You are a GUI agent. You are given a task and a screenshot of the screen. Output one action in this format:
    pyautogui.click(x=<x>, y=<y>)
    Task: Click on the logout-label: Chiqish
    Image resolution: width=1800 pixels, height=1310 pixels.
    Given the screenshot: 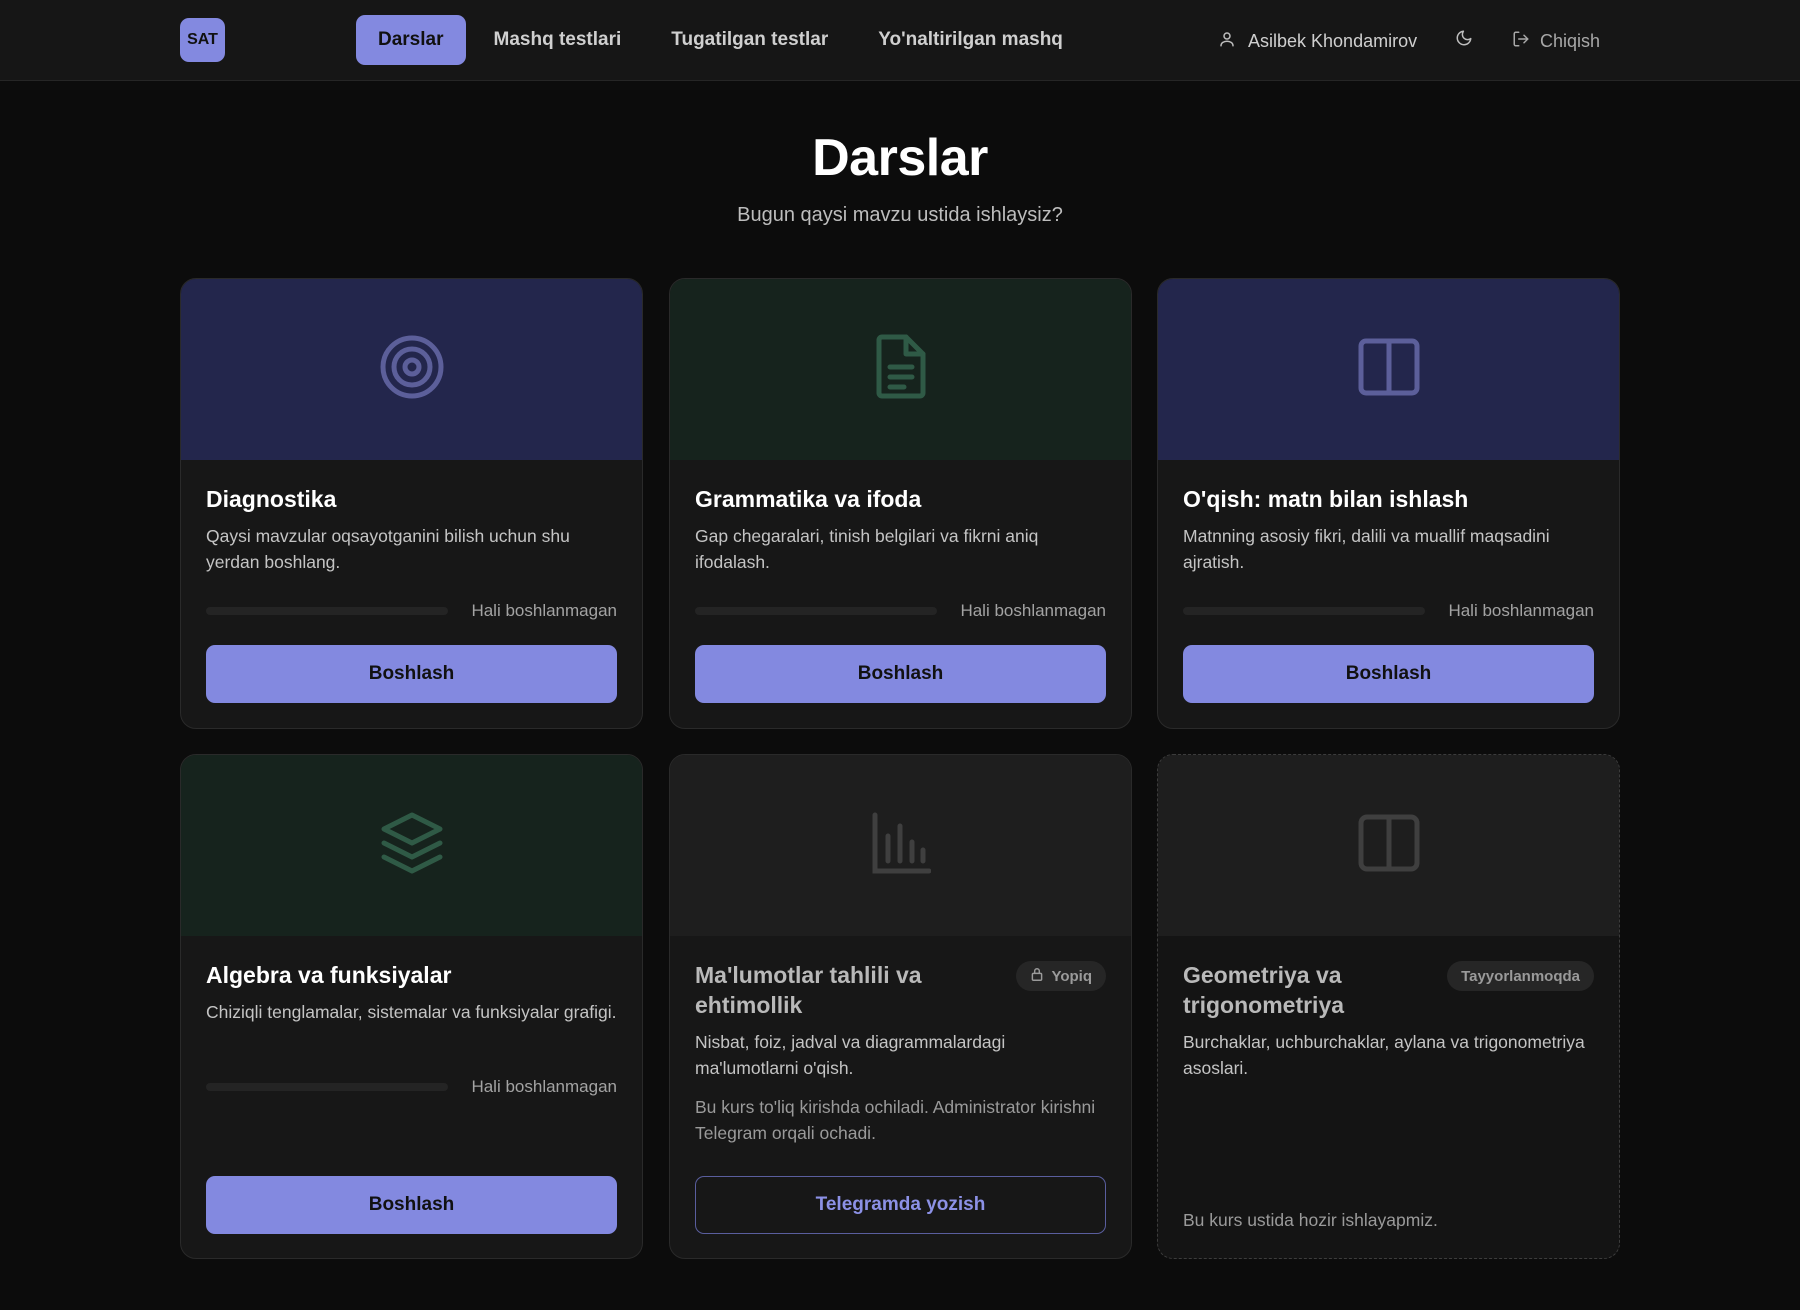 What is the action you would take?
    pyautogui.click(x=1570, y=40)
    